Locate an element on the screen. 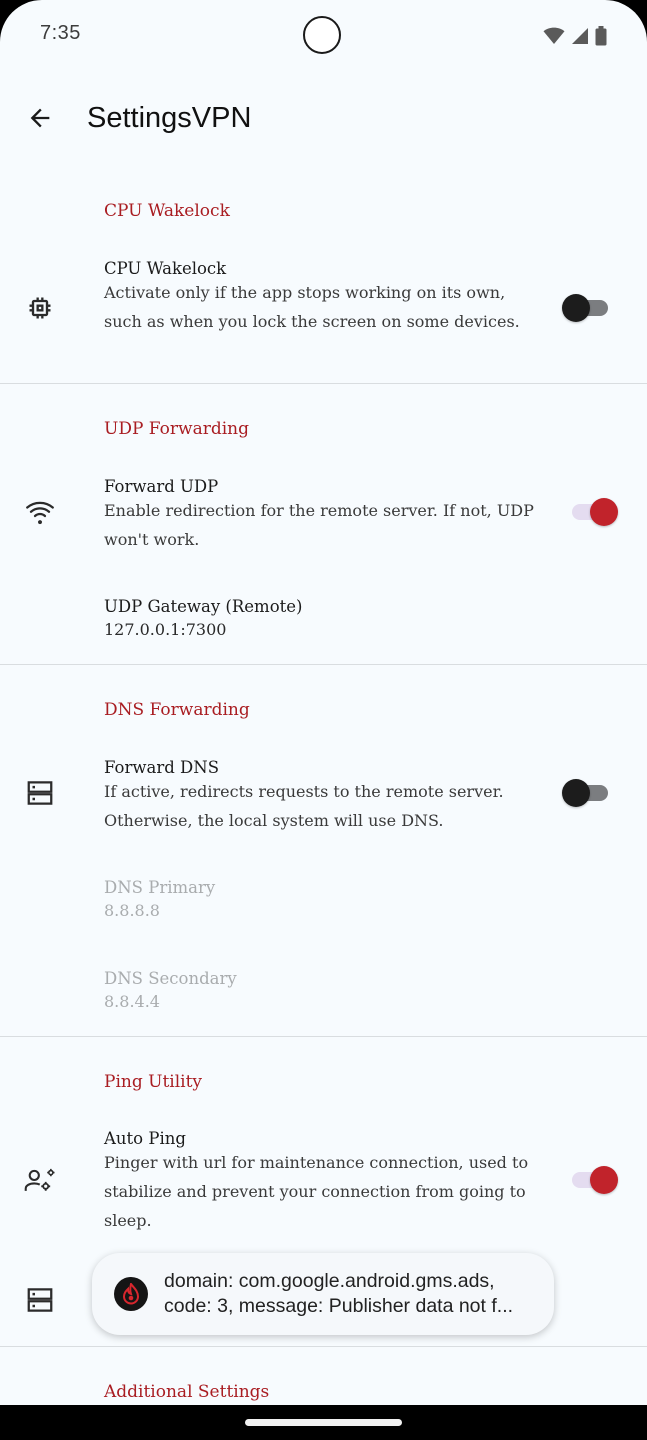  toast-line-1: domain: com.google.android.gms.ads, is located at coordinates (329, 1281).